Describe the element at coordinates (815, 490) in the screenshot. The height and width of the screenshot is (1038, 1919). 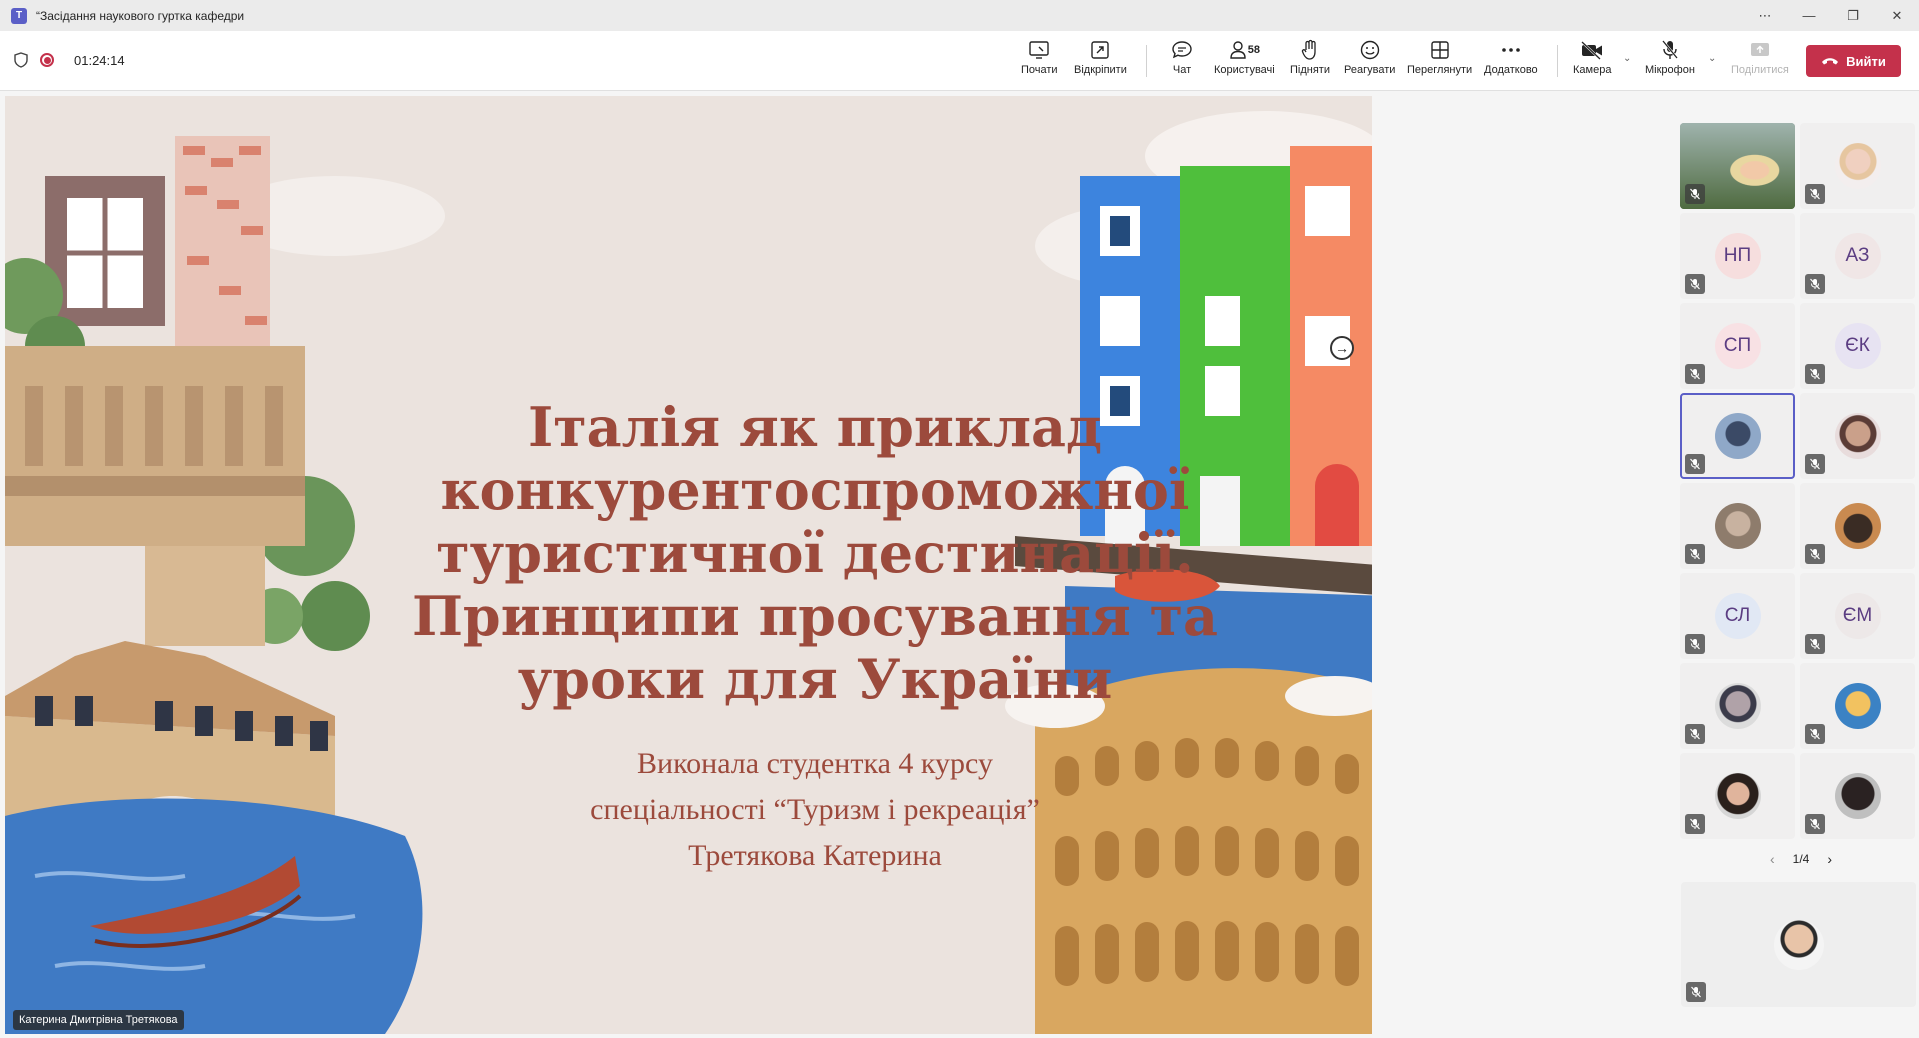
I see `slide-title-line: конкурентоспроможної` at that location.